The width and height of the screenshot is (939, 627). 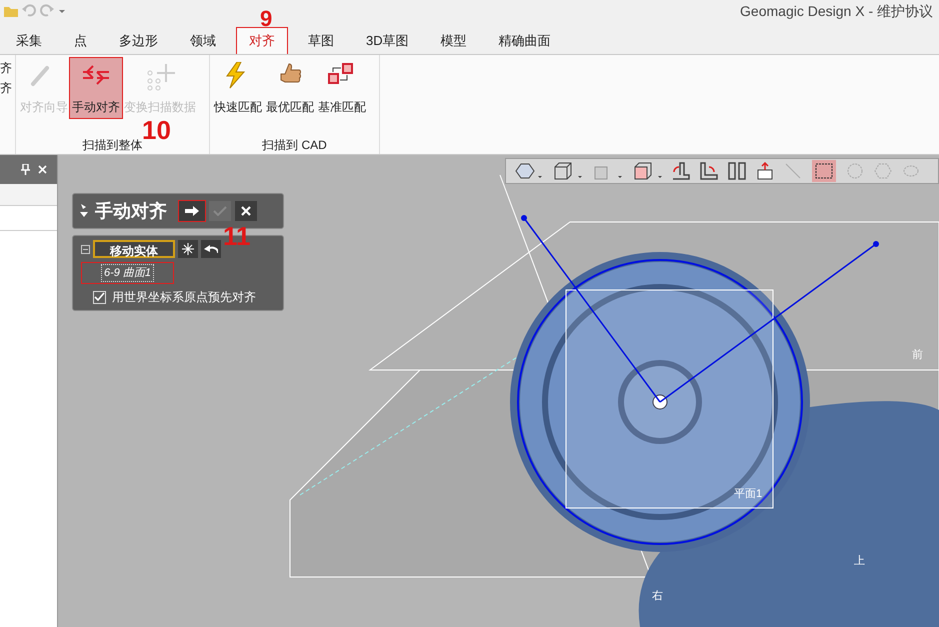 I want to click on collapse-icon, so click(x=84, y=211).